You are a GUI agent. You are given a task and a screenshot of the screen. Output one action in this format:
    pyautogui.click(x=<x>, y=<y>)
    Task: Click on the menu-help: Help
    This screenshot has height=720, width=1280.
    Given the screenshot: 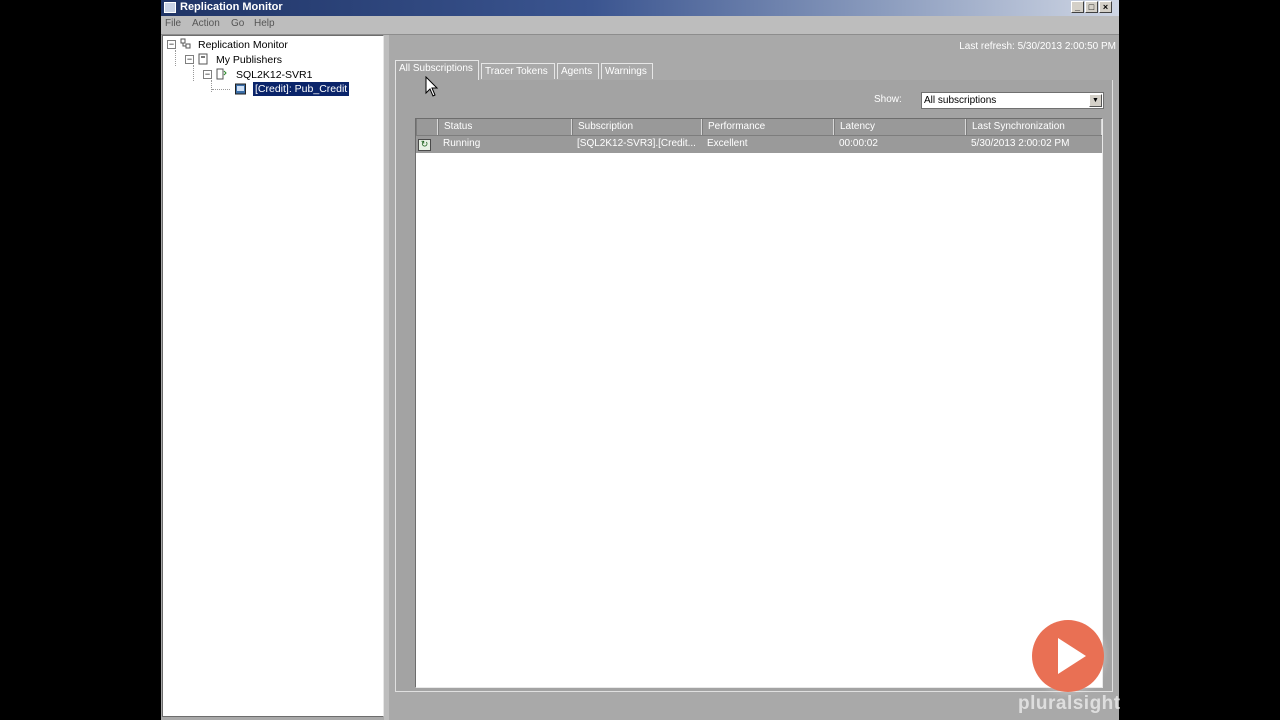 What is the action you would take?
    pyautogui.click(x=264, y=23)
    